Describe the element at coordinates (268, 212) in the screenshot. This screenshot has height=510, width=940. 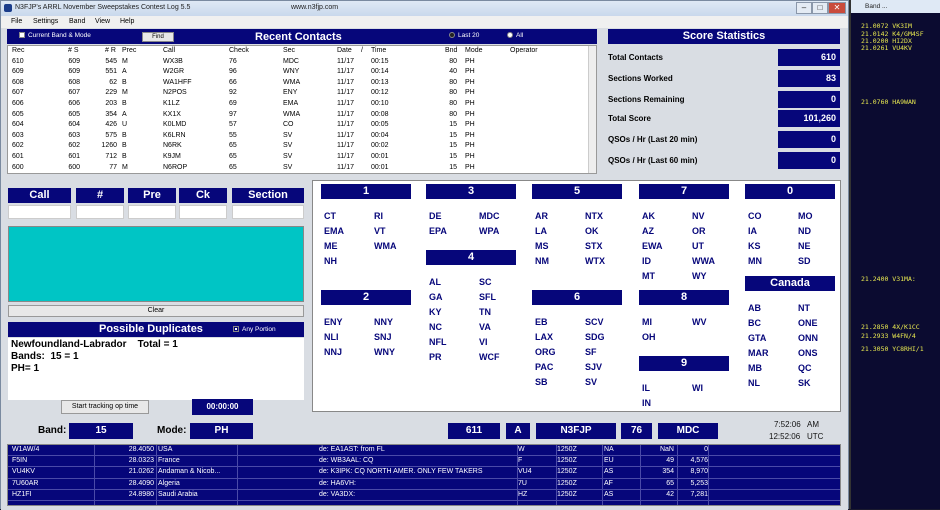
I see `section-input` at that location.